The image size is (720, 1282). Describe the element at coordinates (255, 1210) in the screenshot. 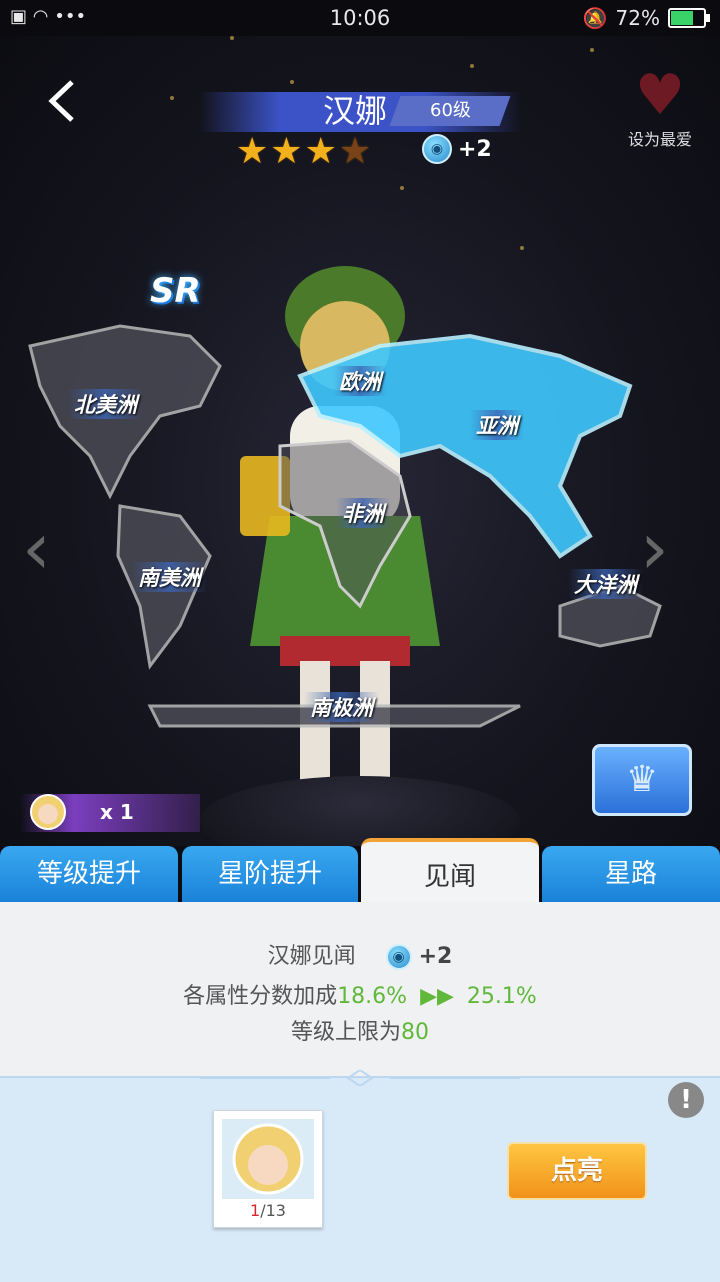

I see `progress-current: 1` at that location.